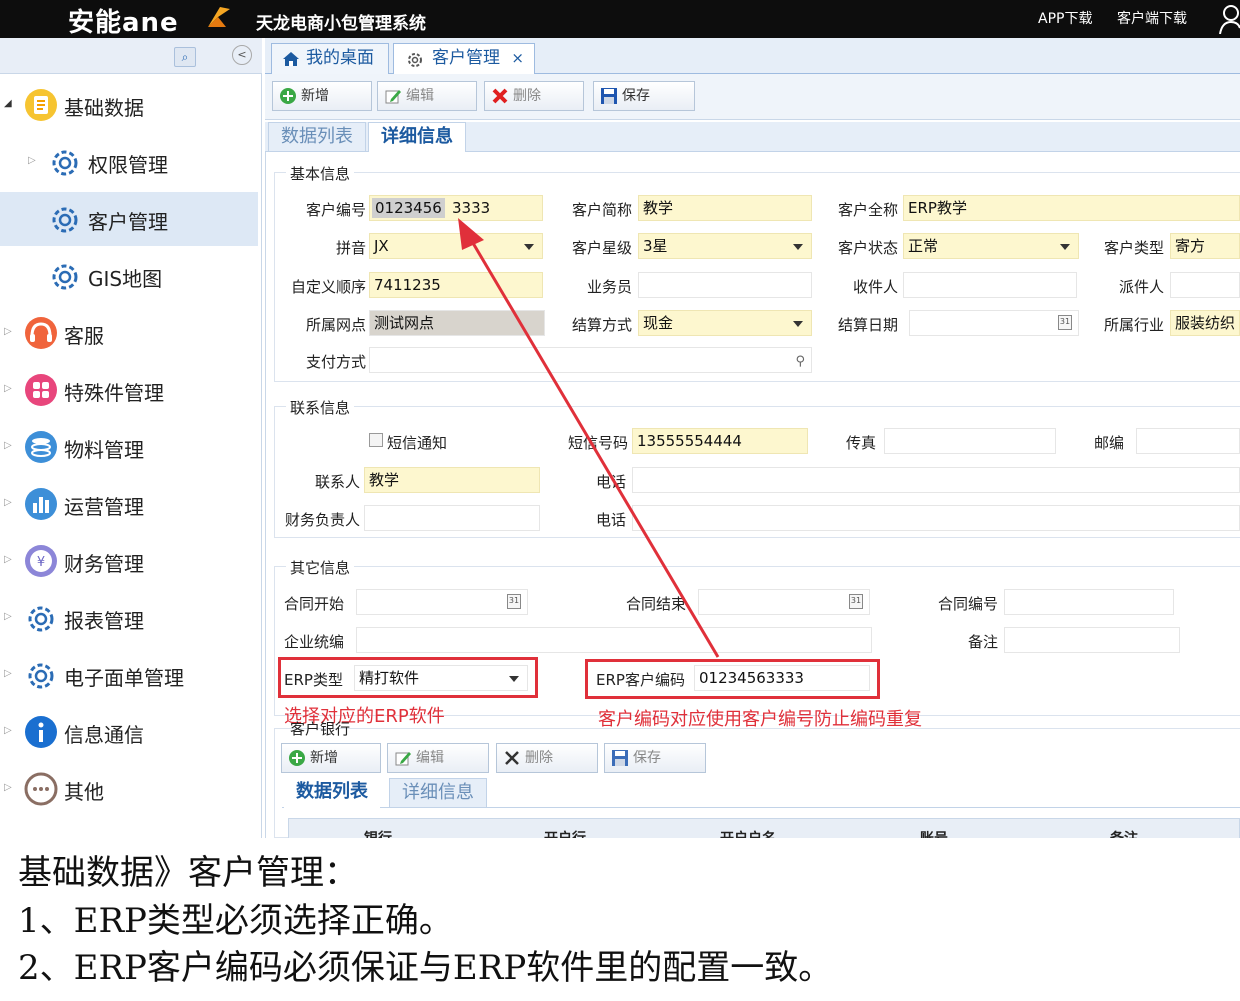  What do you see at coordinates (1152, 18) in the screenshot?
I see `client-download-link: 客户端下载` at bounding box center [1152, 18].